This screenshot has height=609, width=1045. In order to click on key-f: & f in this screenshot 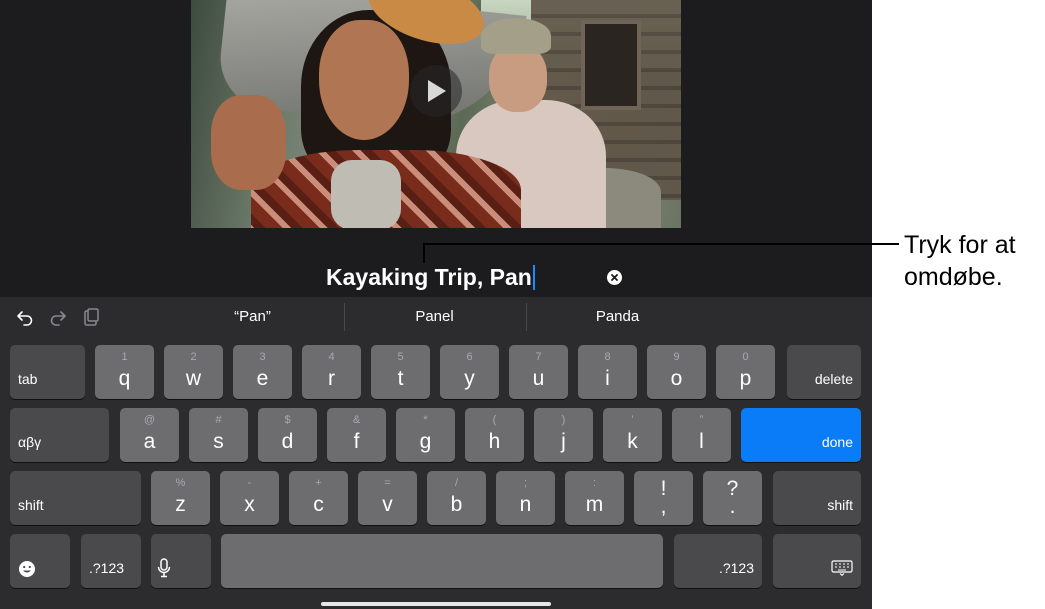, I will do `click(356, 435)`.